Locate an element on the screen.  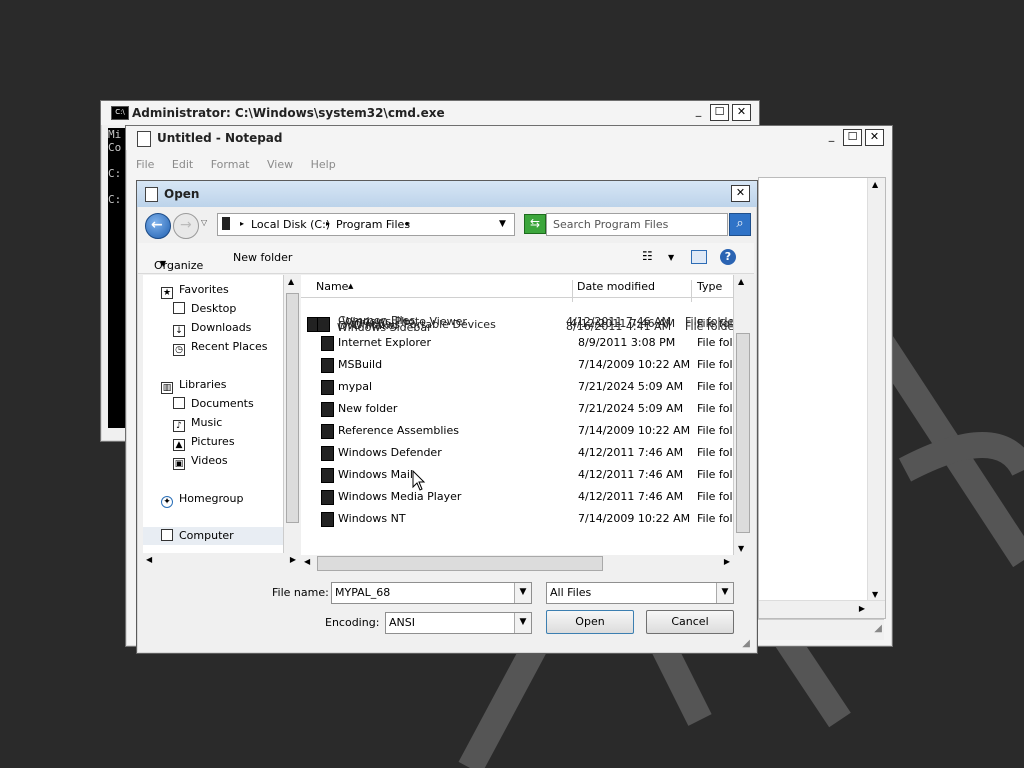
file-list-vertical-scrollbar: ▲ ▼ is located at coordinates (742, 415).